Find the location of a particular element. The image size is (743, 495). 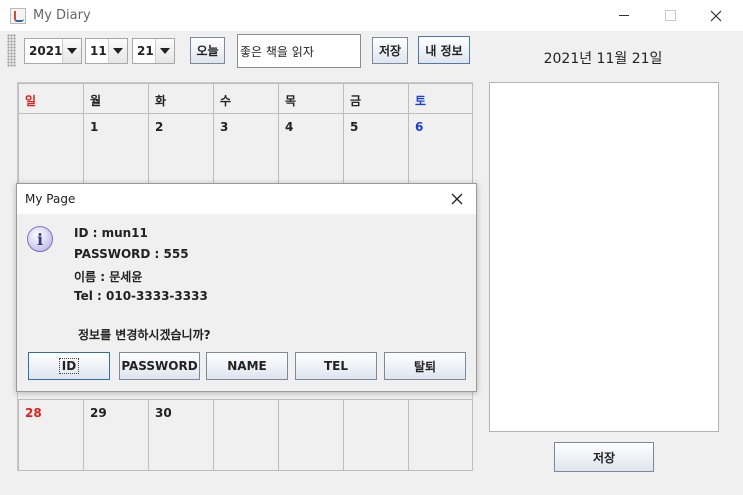

close-window-button is located at coordinates (716, 15).